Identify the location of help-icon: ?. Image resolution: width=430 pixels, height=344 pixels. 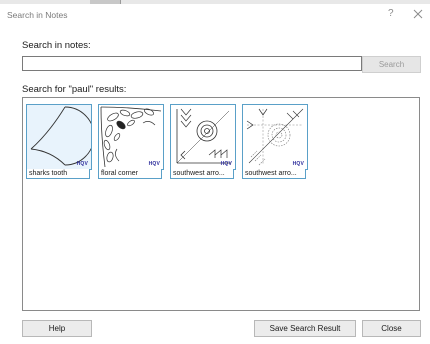
(391, 13).